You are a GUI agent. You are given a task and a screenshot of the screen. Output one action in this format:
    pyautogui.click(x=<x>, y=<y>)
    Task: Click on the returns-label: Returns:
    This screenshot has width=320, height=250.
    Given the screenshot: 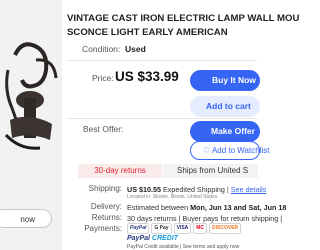 What is the action you would take?
    pyautogui.click(x=106, y=217)
    